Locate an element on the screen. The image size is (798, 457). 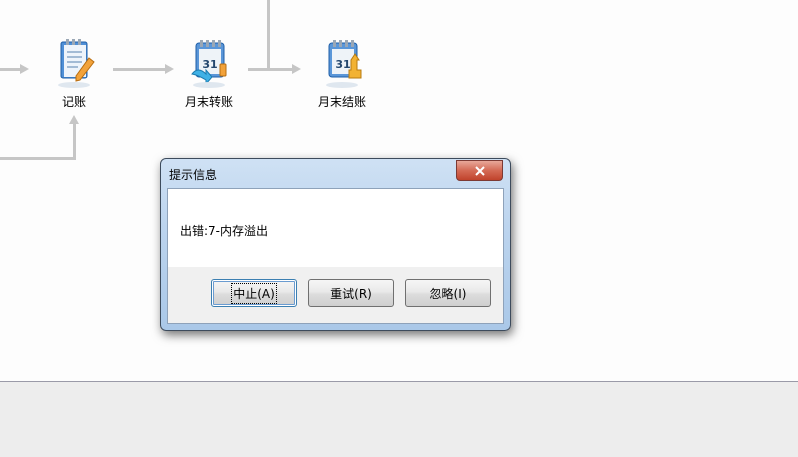
retry-button-label: 重试(R) is located at coordinates (351, 293).